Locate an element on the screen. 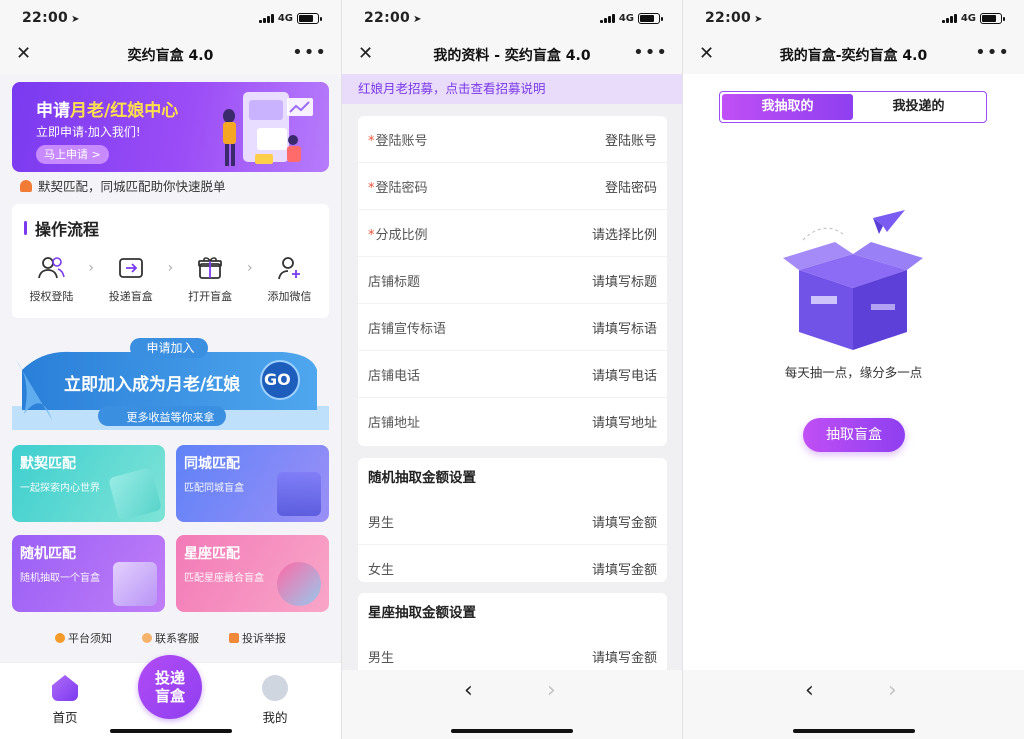  card-zodiac-match: 星座匹配 匹配星座最合盲盒 is located at coordinates (252, 573).